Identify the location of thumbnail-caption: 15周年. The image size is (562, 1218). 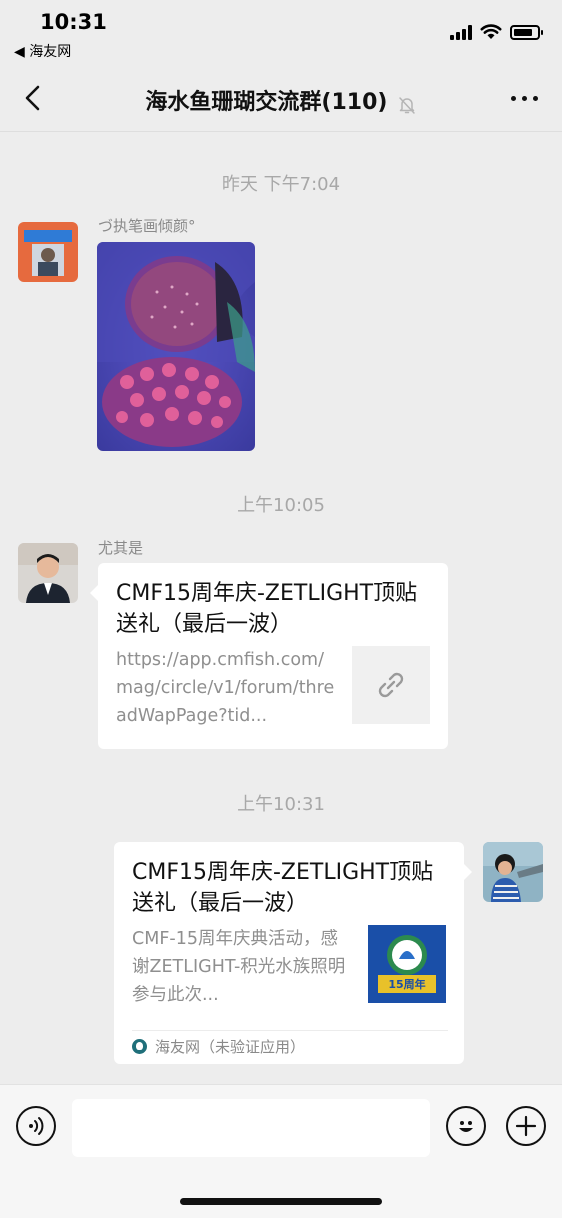
(407, 984).